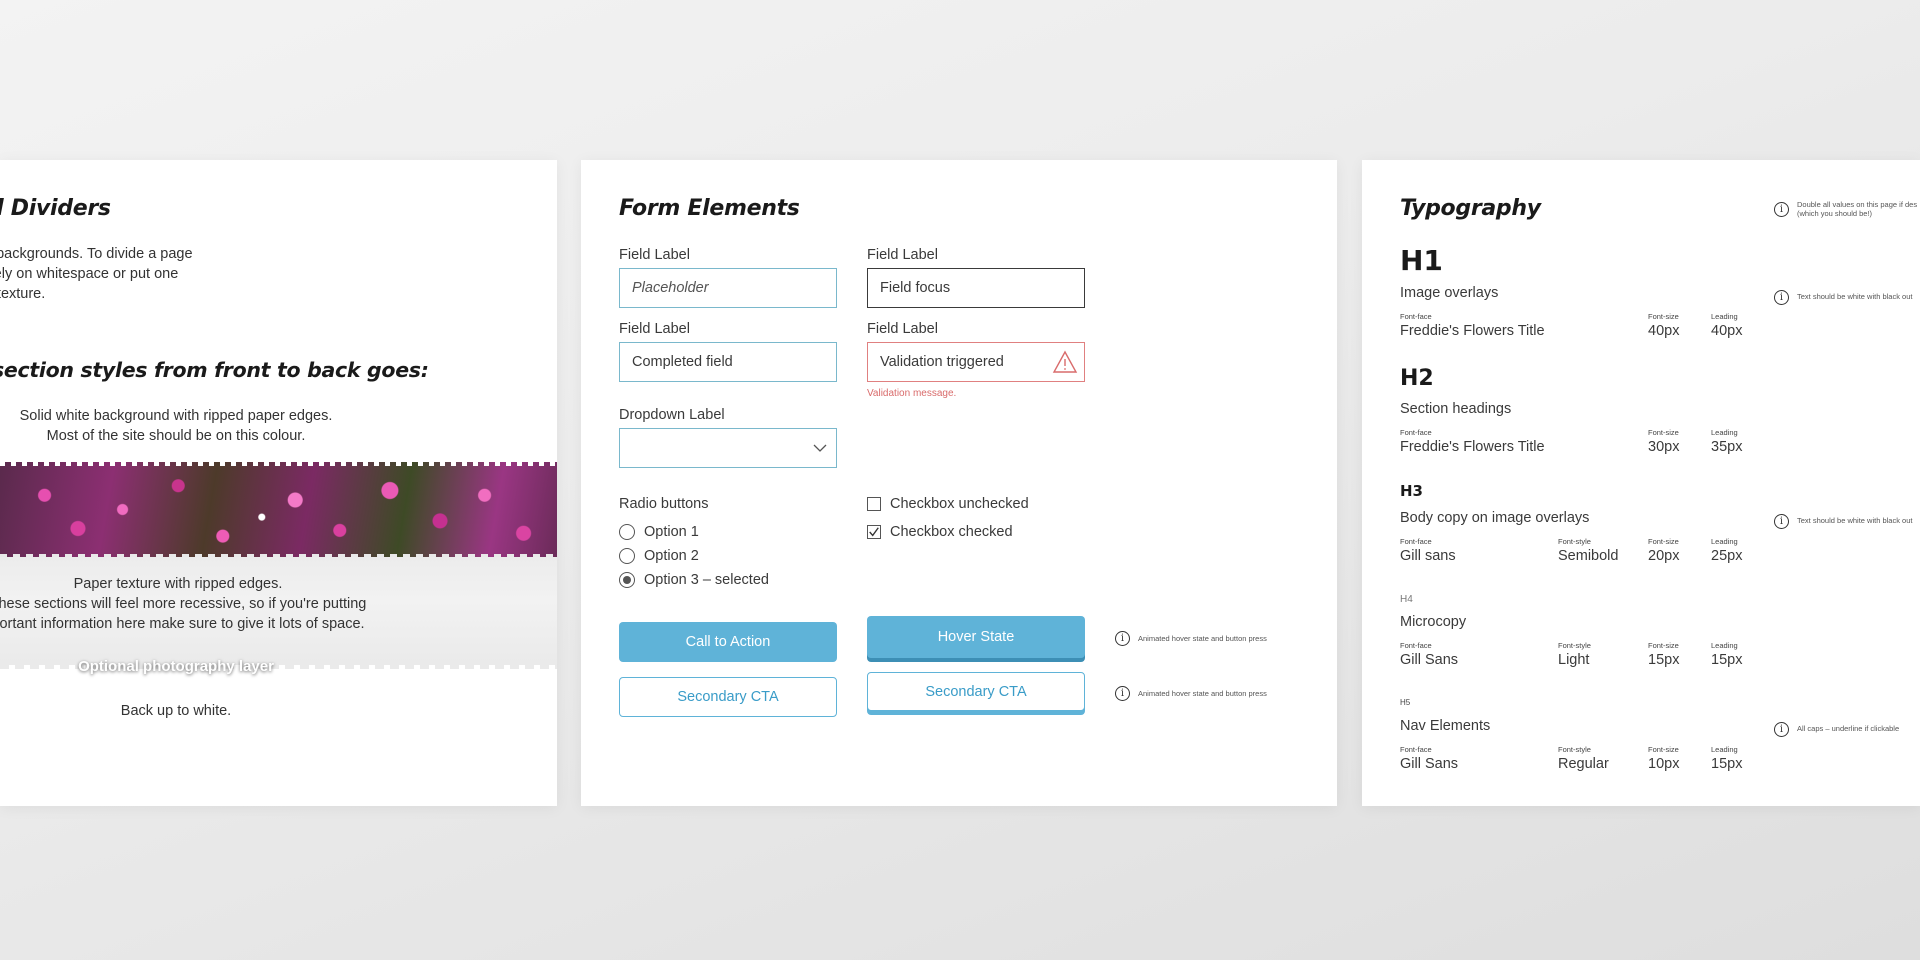 The width and height of the screenshot is (1920, 960). I want to click on h2-sample: H2, so click(1417, 378).